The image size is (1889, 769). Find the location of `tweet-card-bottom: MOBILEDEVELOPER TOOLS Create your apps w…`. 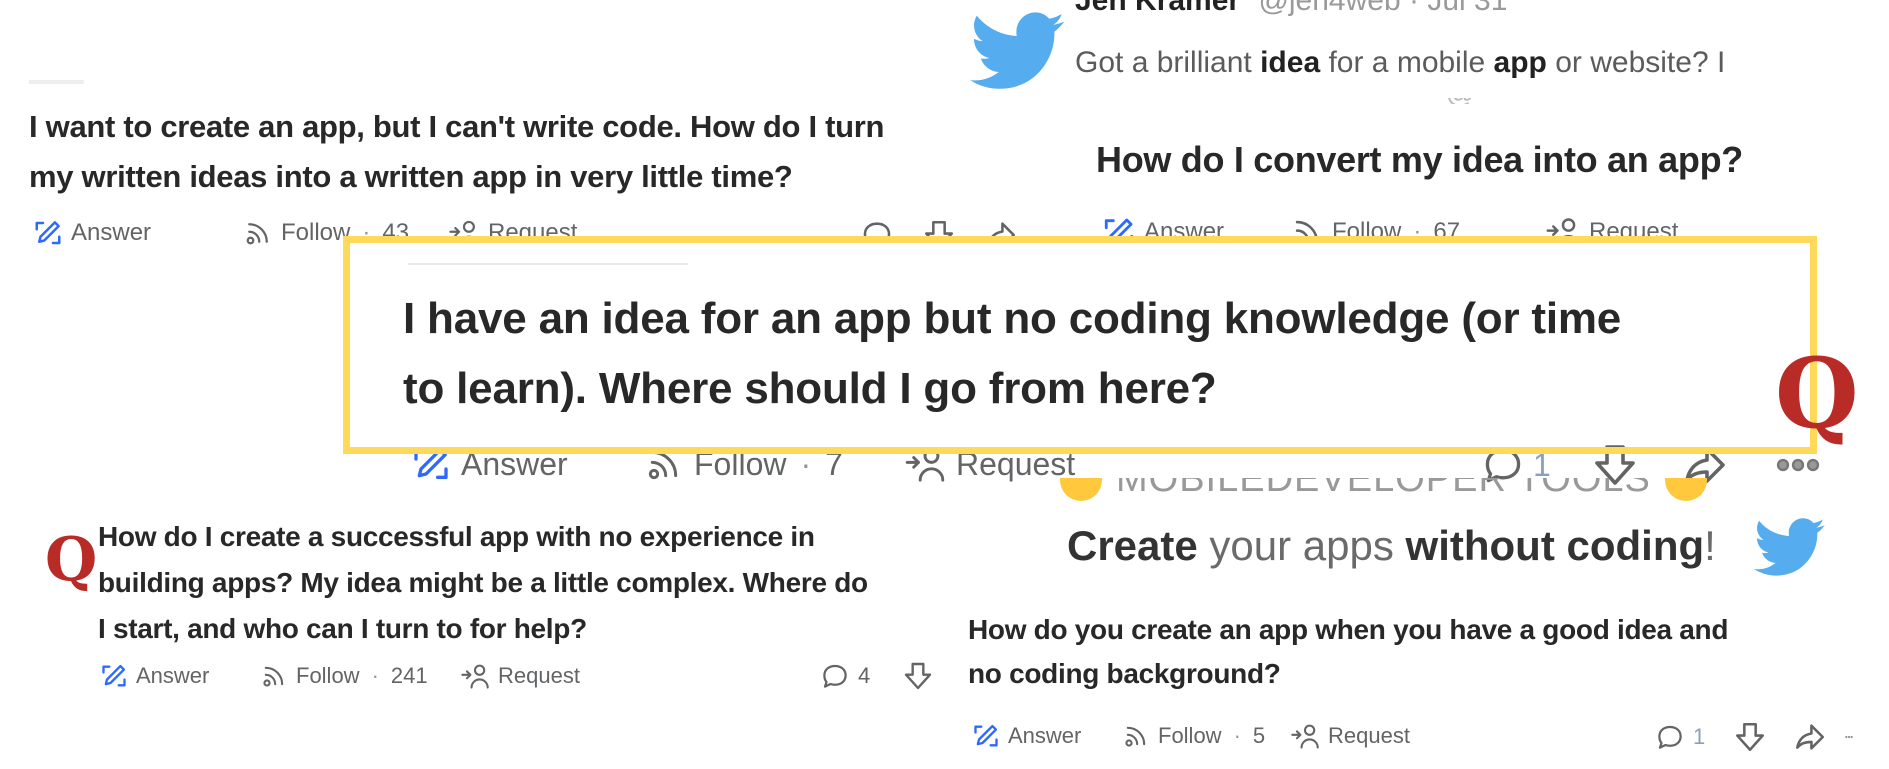

tweet-card-bottom: MOBILEDEVELOPER TOOLS Create your apps w… is located at coordinates (1474, 533).